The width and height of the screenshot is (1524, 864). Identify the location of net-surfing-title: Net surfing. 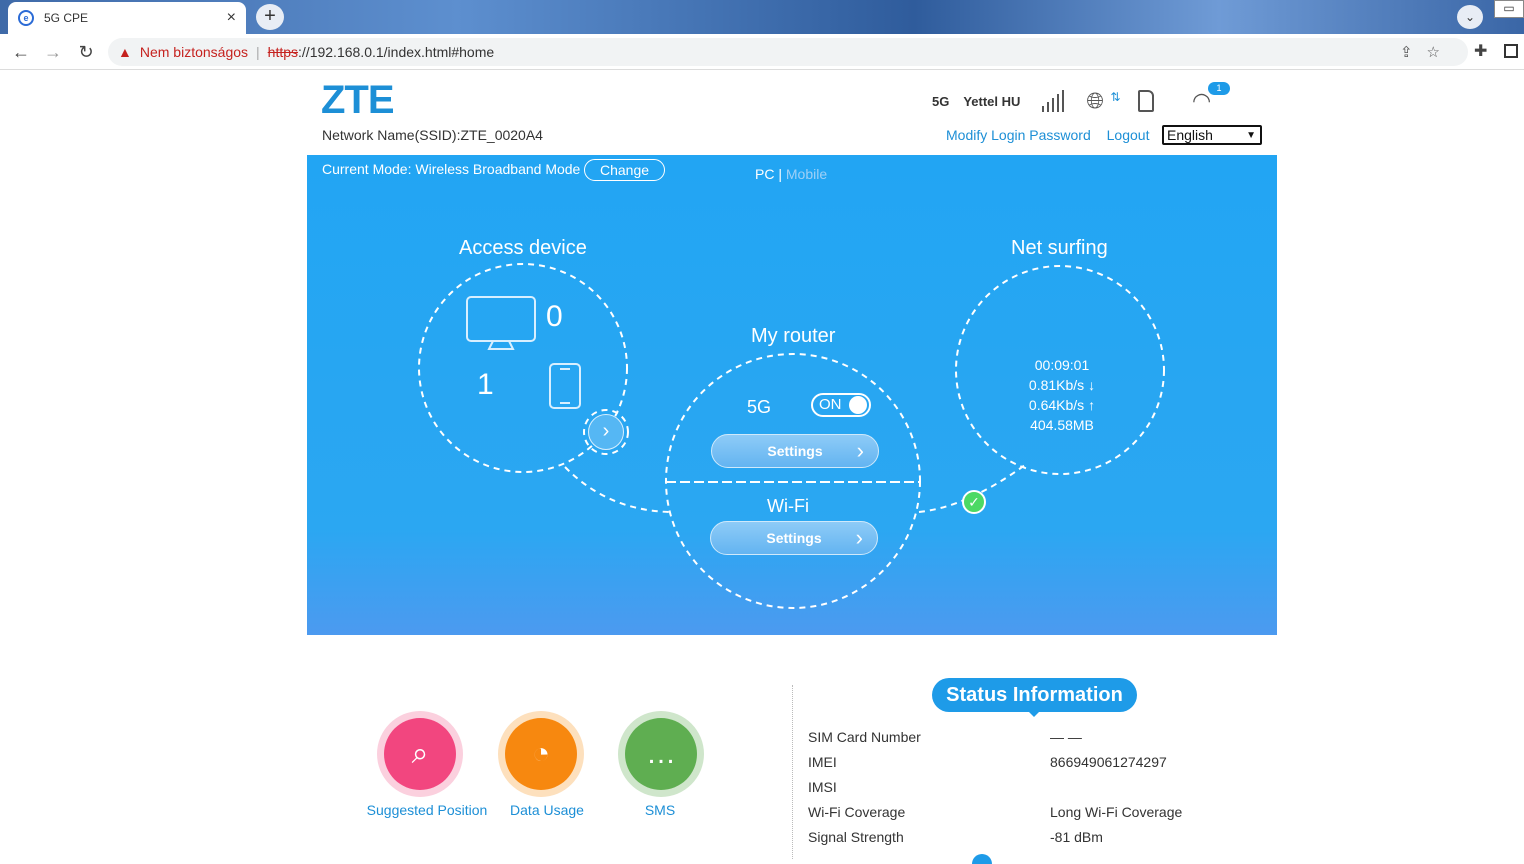
(1059, 248).